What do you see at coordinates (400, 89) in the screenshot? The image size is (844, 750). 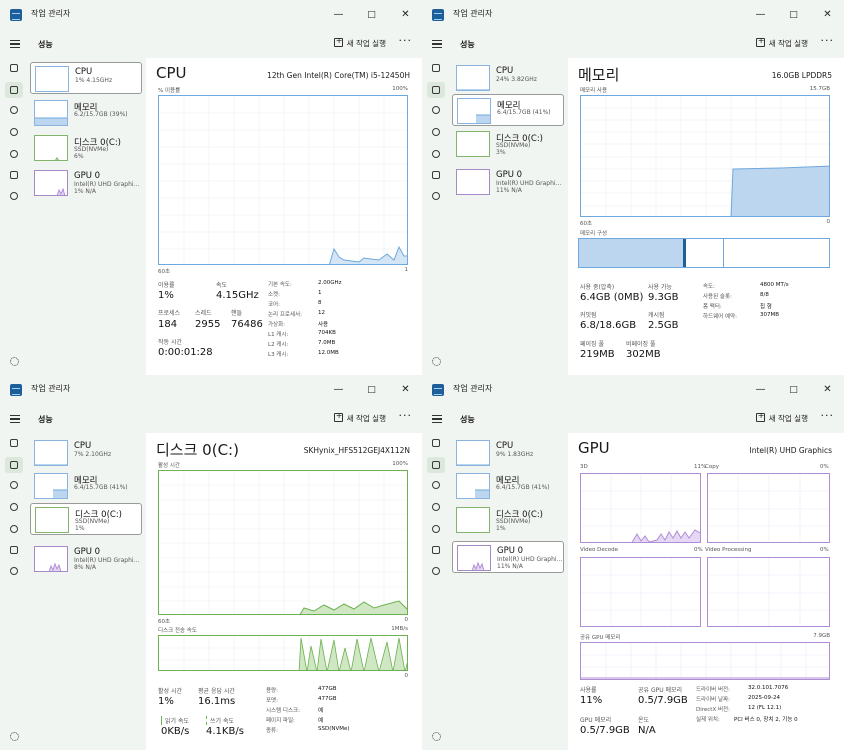 I see `graph-max: 100%` at bounding box center [400, 89].